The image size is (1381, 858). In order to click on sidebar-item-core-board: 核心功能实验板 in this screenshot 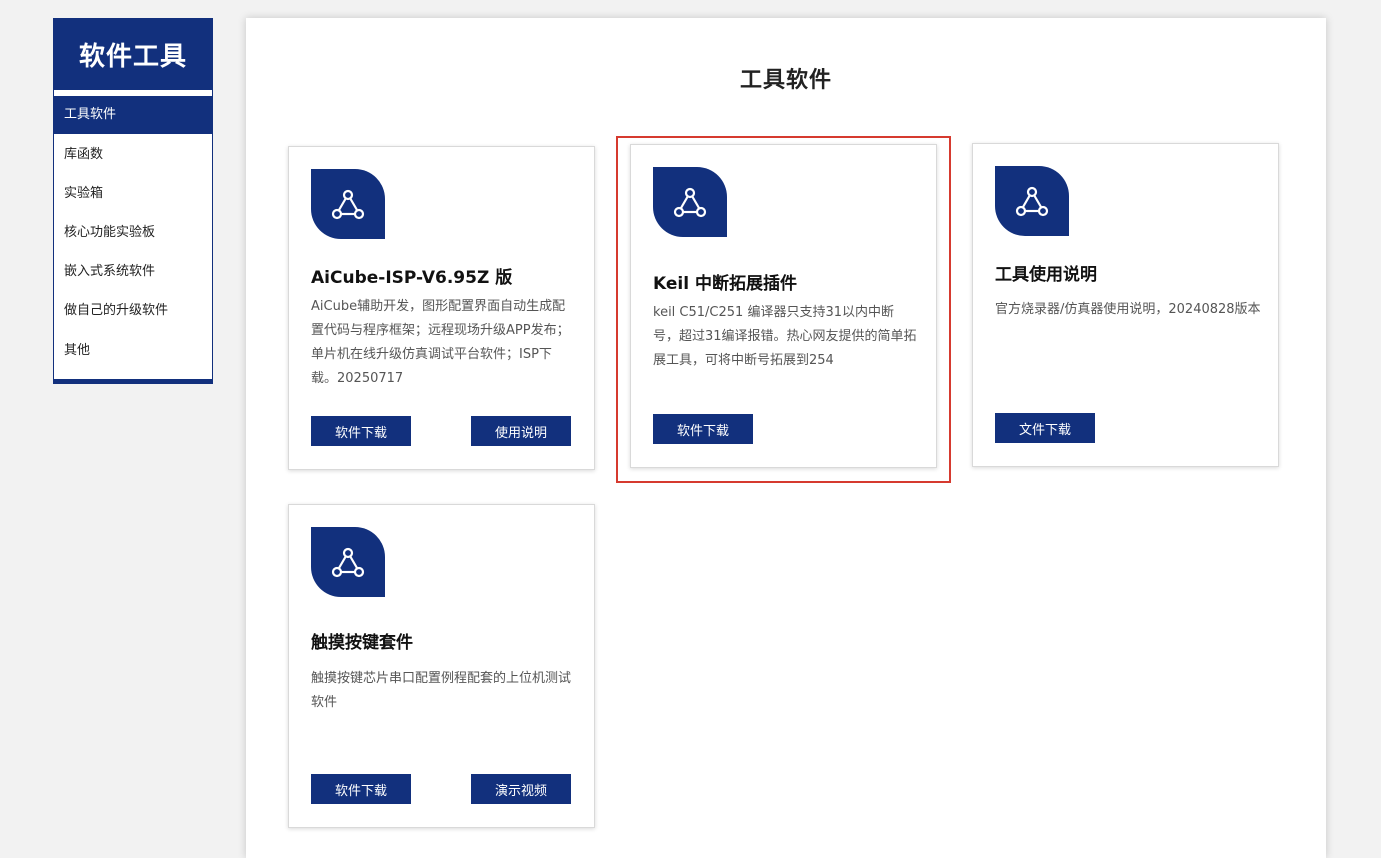, I will do `click(133, 233)`.